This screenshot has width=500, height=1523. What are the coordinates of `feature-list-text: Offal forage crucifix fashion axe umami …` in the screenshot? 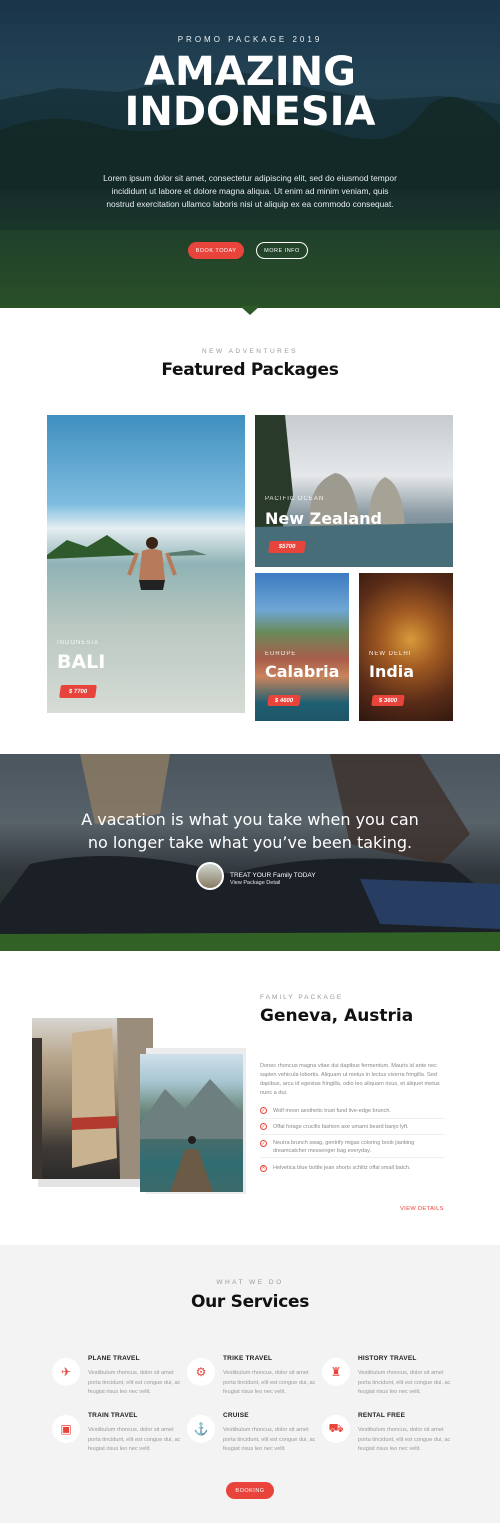 It's located at (341, 1126).